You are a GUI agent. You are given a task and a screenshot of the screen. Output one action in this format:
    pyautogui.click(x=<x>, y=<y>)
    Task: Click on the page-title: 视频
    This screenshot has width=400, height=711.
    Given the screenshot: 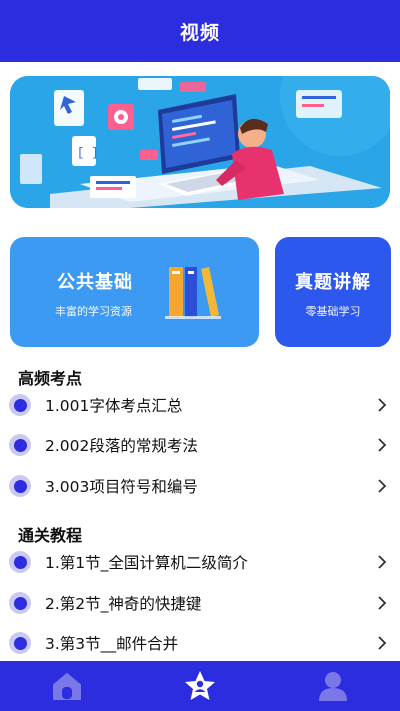 What is the action you would take?
    pyautogui.click(x=199, y=32)
    